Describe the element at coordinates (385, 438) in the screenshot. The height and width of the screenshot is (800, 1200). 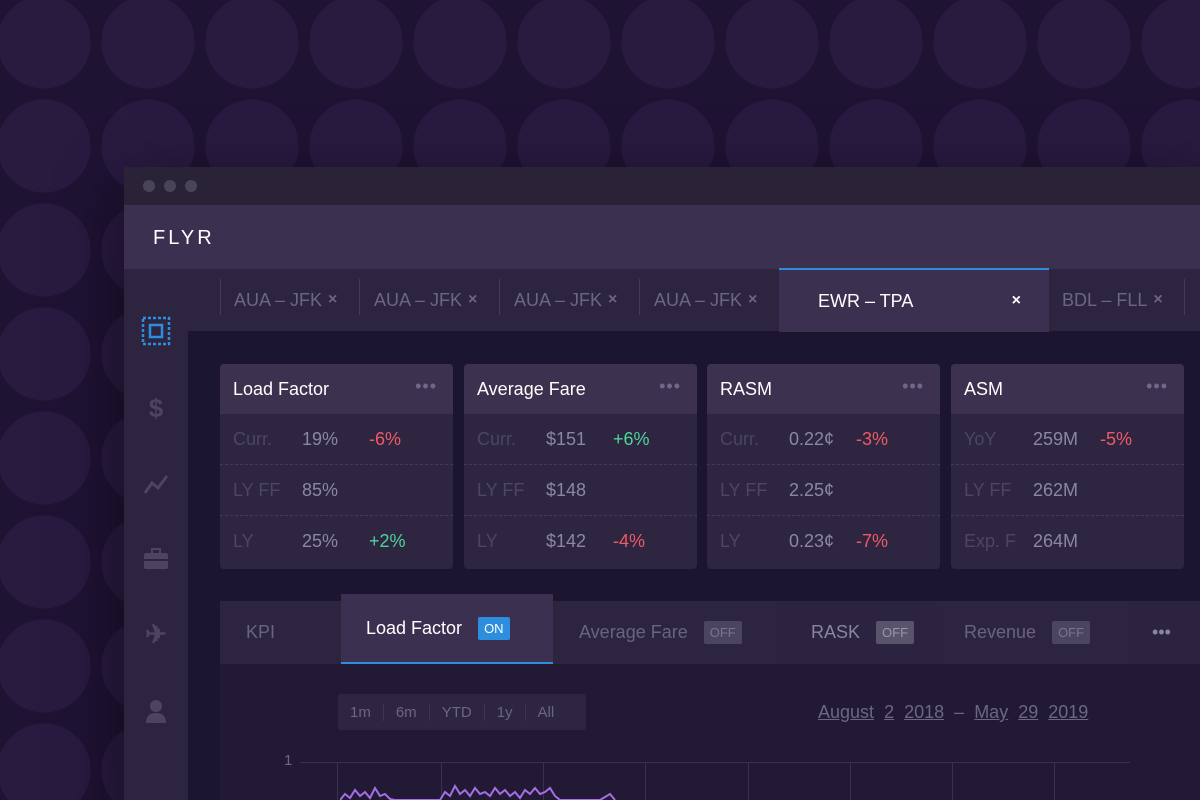
I see `row-change: -6%` at that location.